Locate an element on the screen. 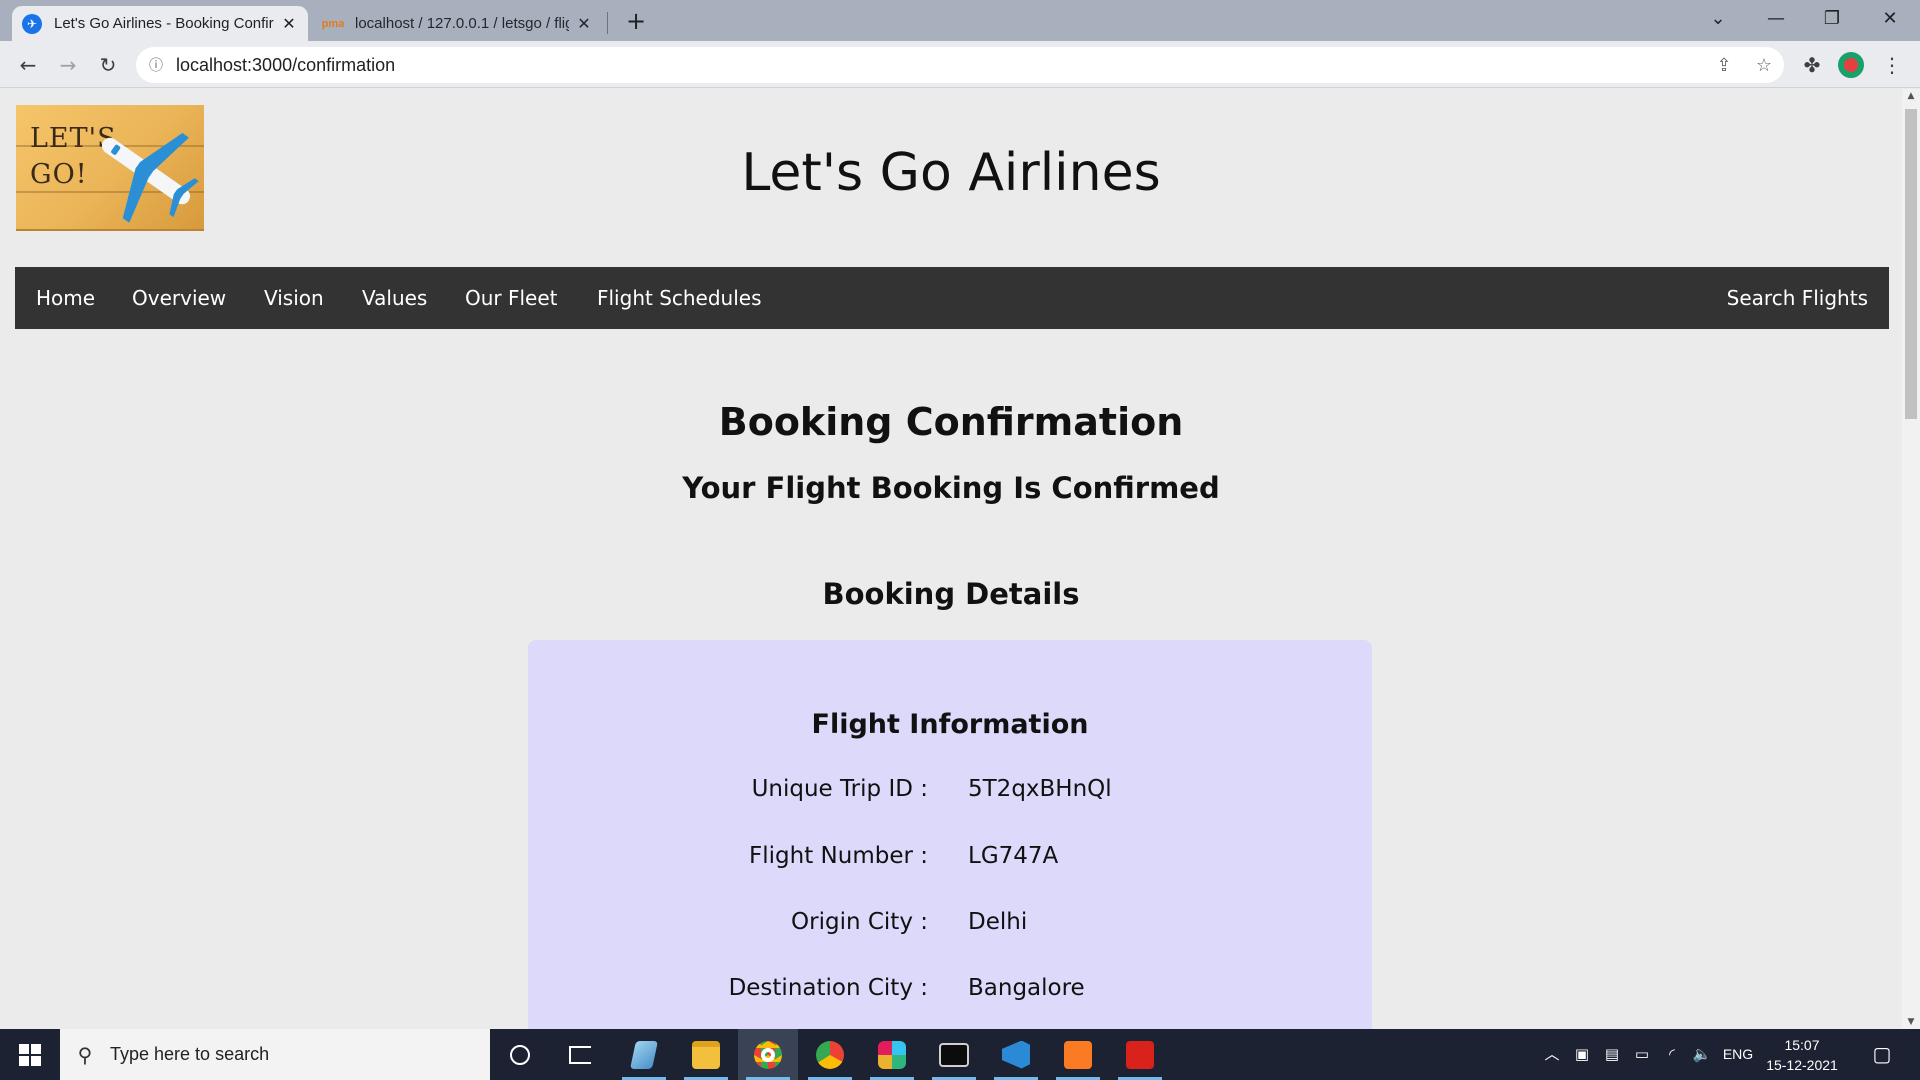 The width and height of the screenshot is (1920, 1080). input-language: ENG is located at coordinates (1738, 1054).